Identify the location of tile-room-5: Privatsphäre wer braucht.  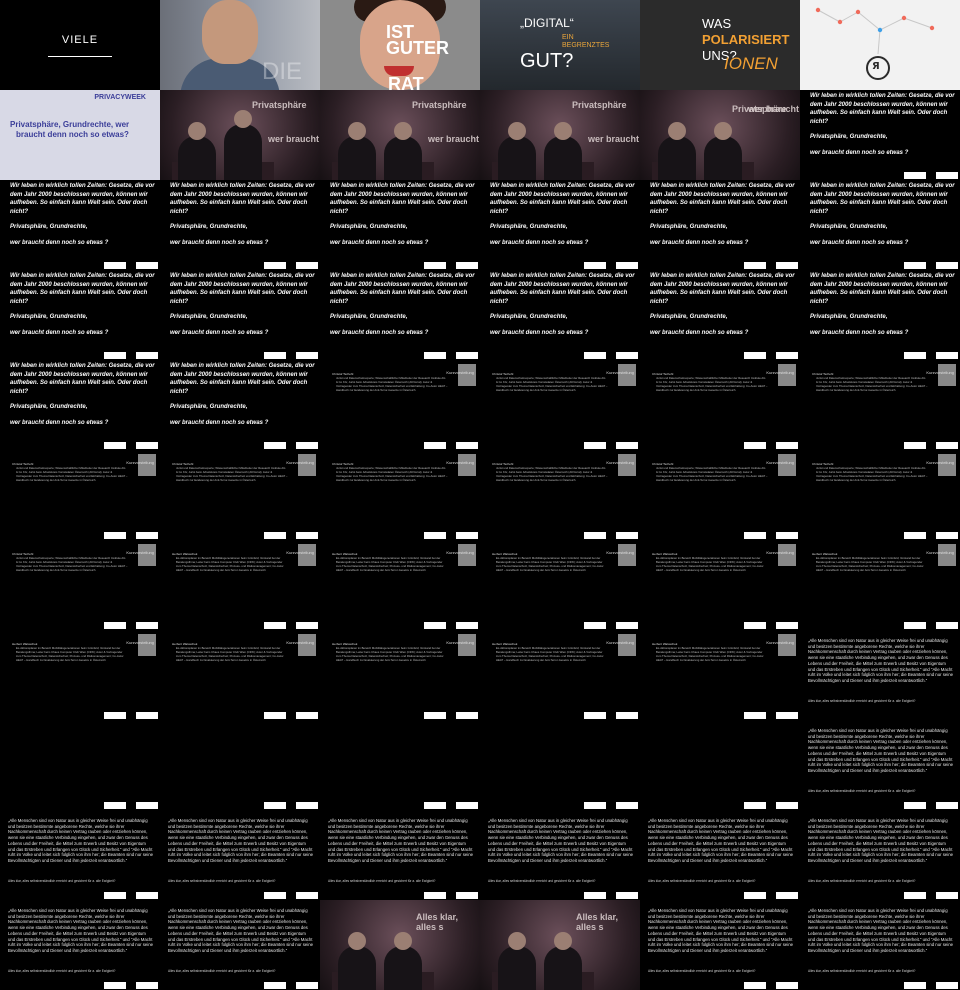
(720, 135).